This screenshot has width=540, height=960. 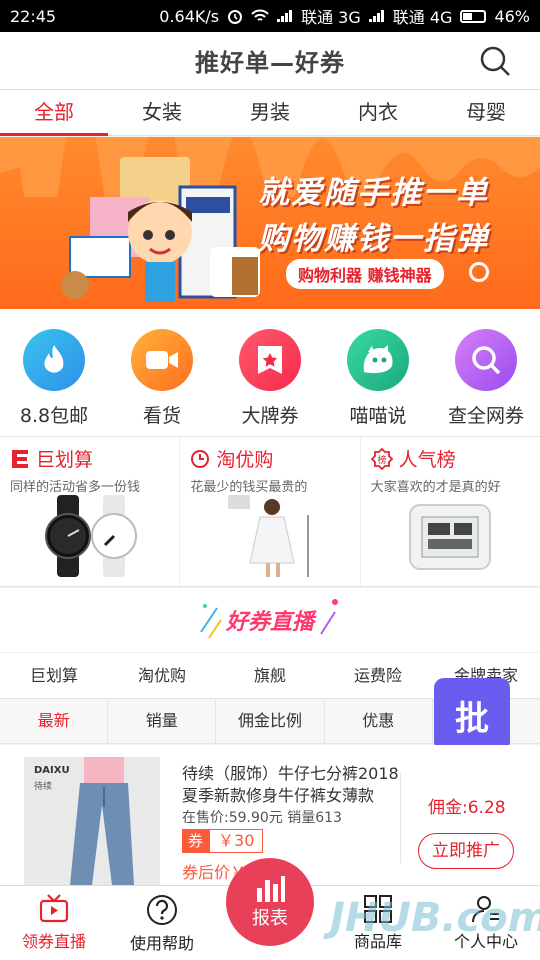 I want to click on thermometer-device-image, so click(x=450, y=537).